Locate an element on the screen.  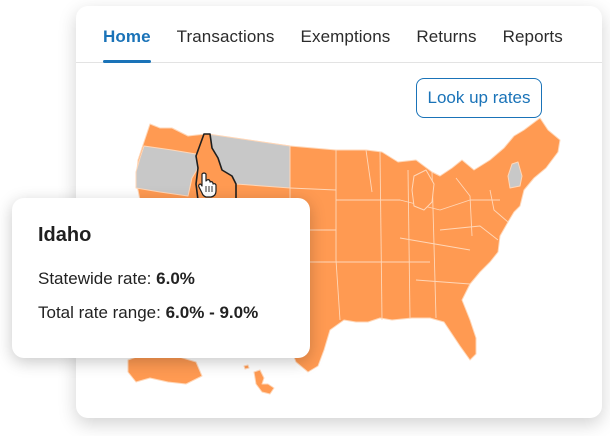
statewide-rate-row: Statewide rate: 6.0% is located at coordinates (174, 279).